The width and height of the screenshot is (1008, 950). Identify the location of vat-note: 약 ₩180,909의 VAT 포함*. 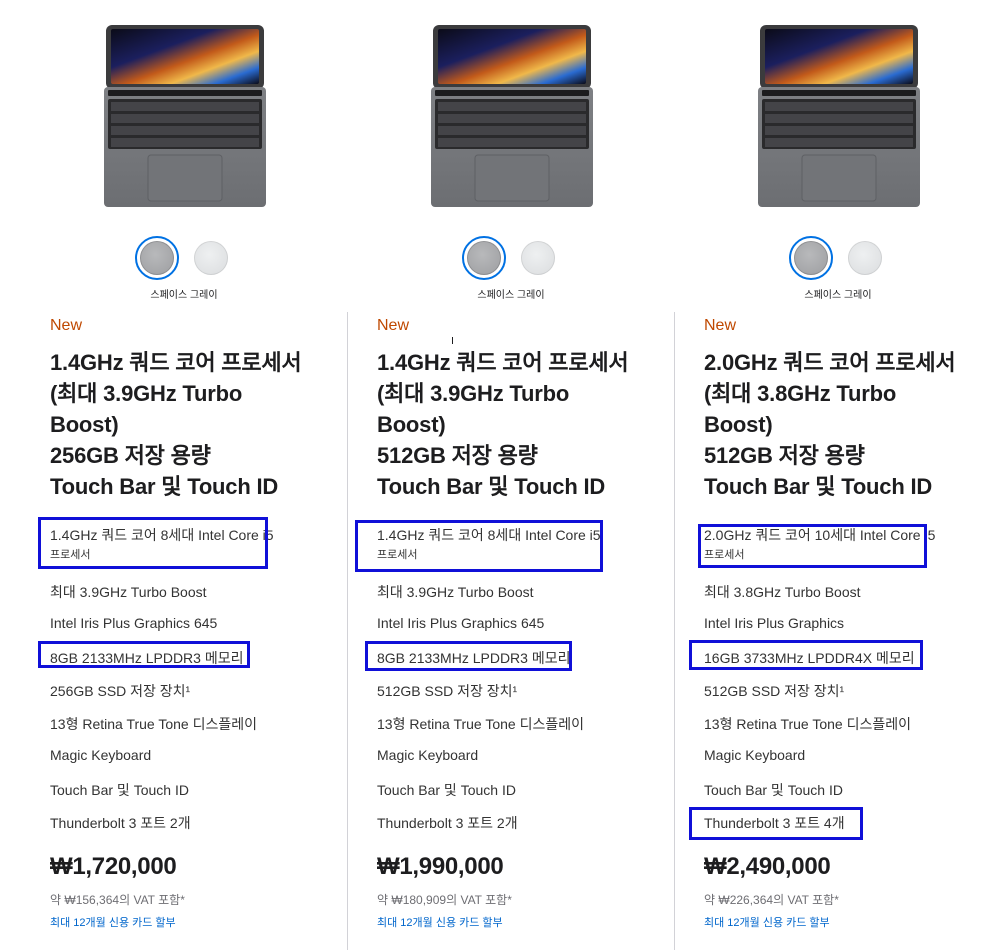
(444, 900).